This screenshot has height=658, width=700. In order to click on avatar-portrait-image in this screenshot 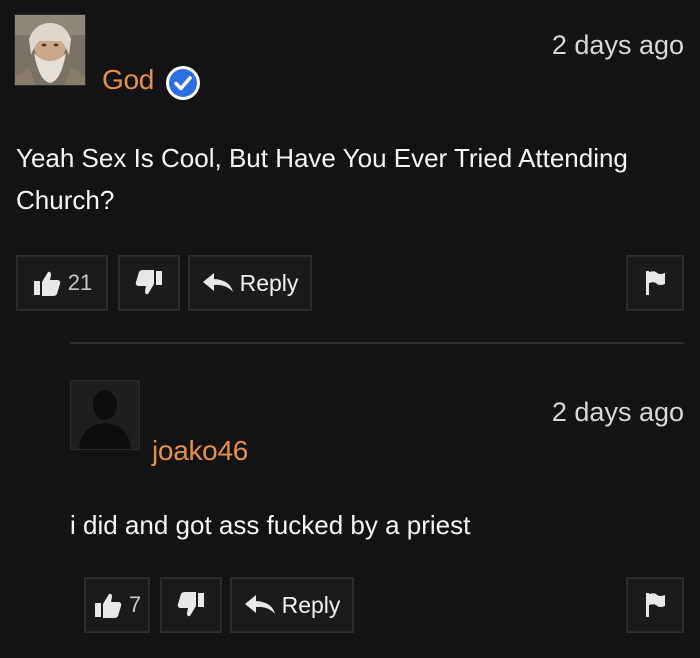, I will do `click(50, 50)`.